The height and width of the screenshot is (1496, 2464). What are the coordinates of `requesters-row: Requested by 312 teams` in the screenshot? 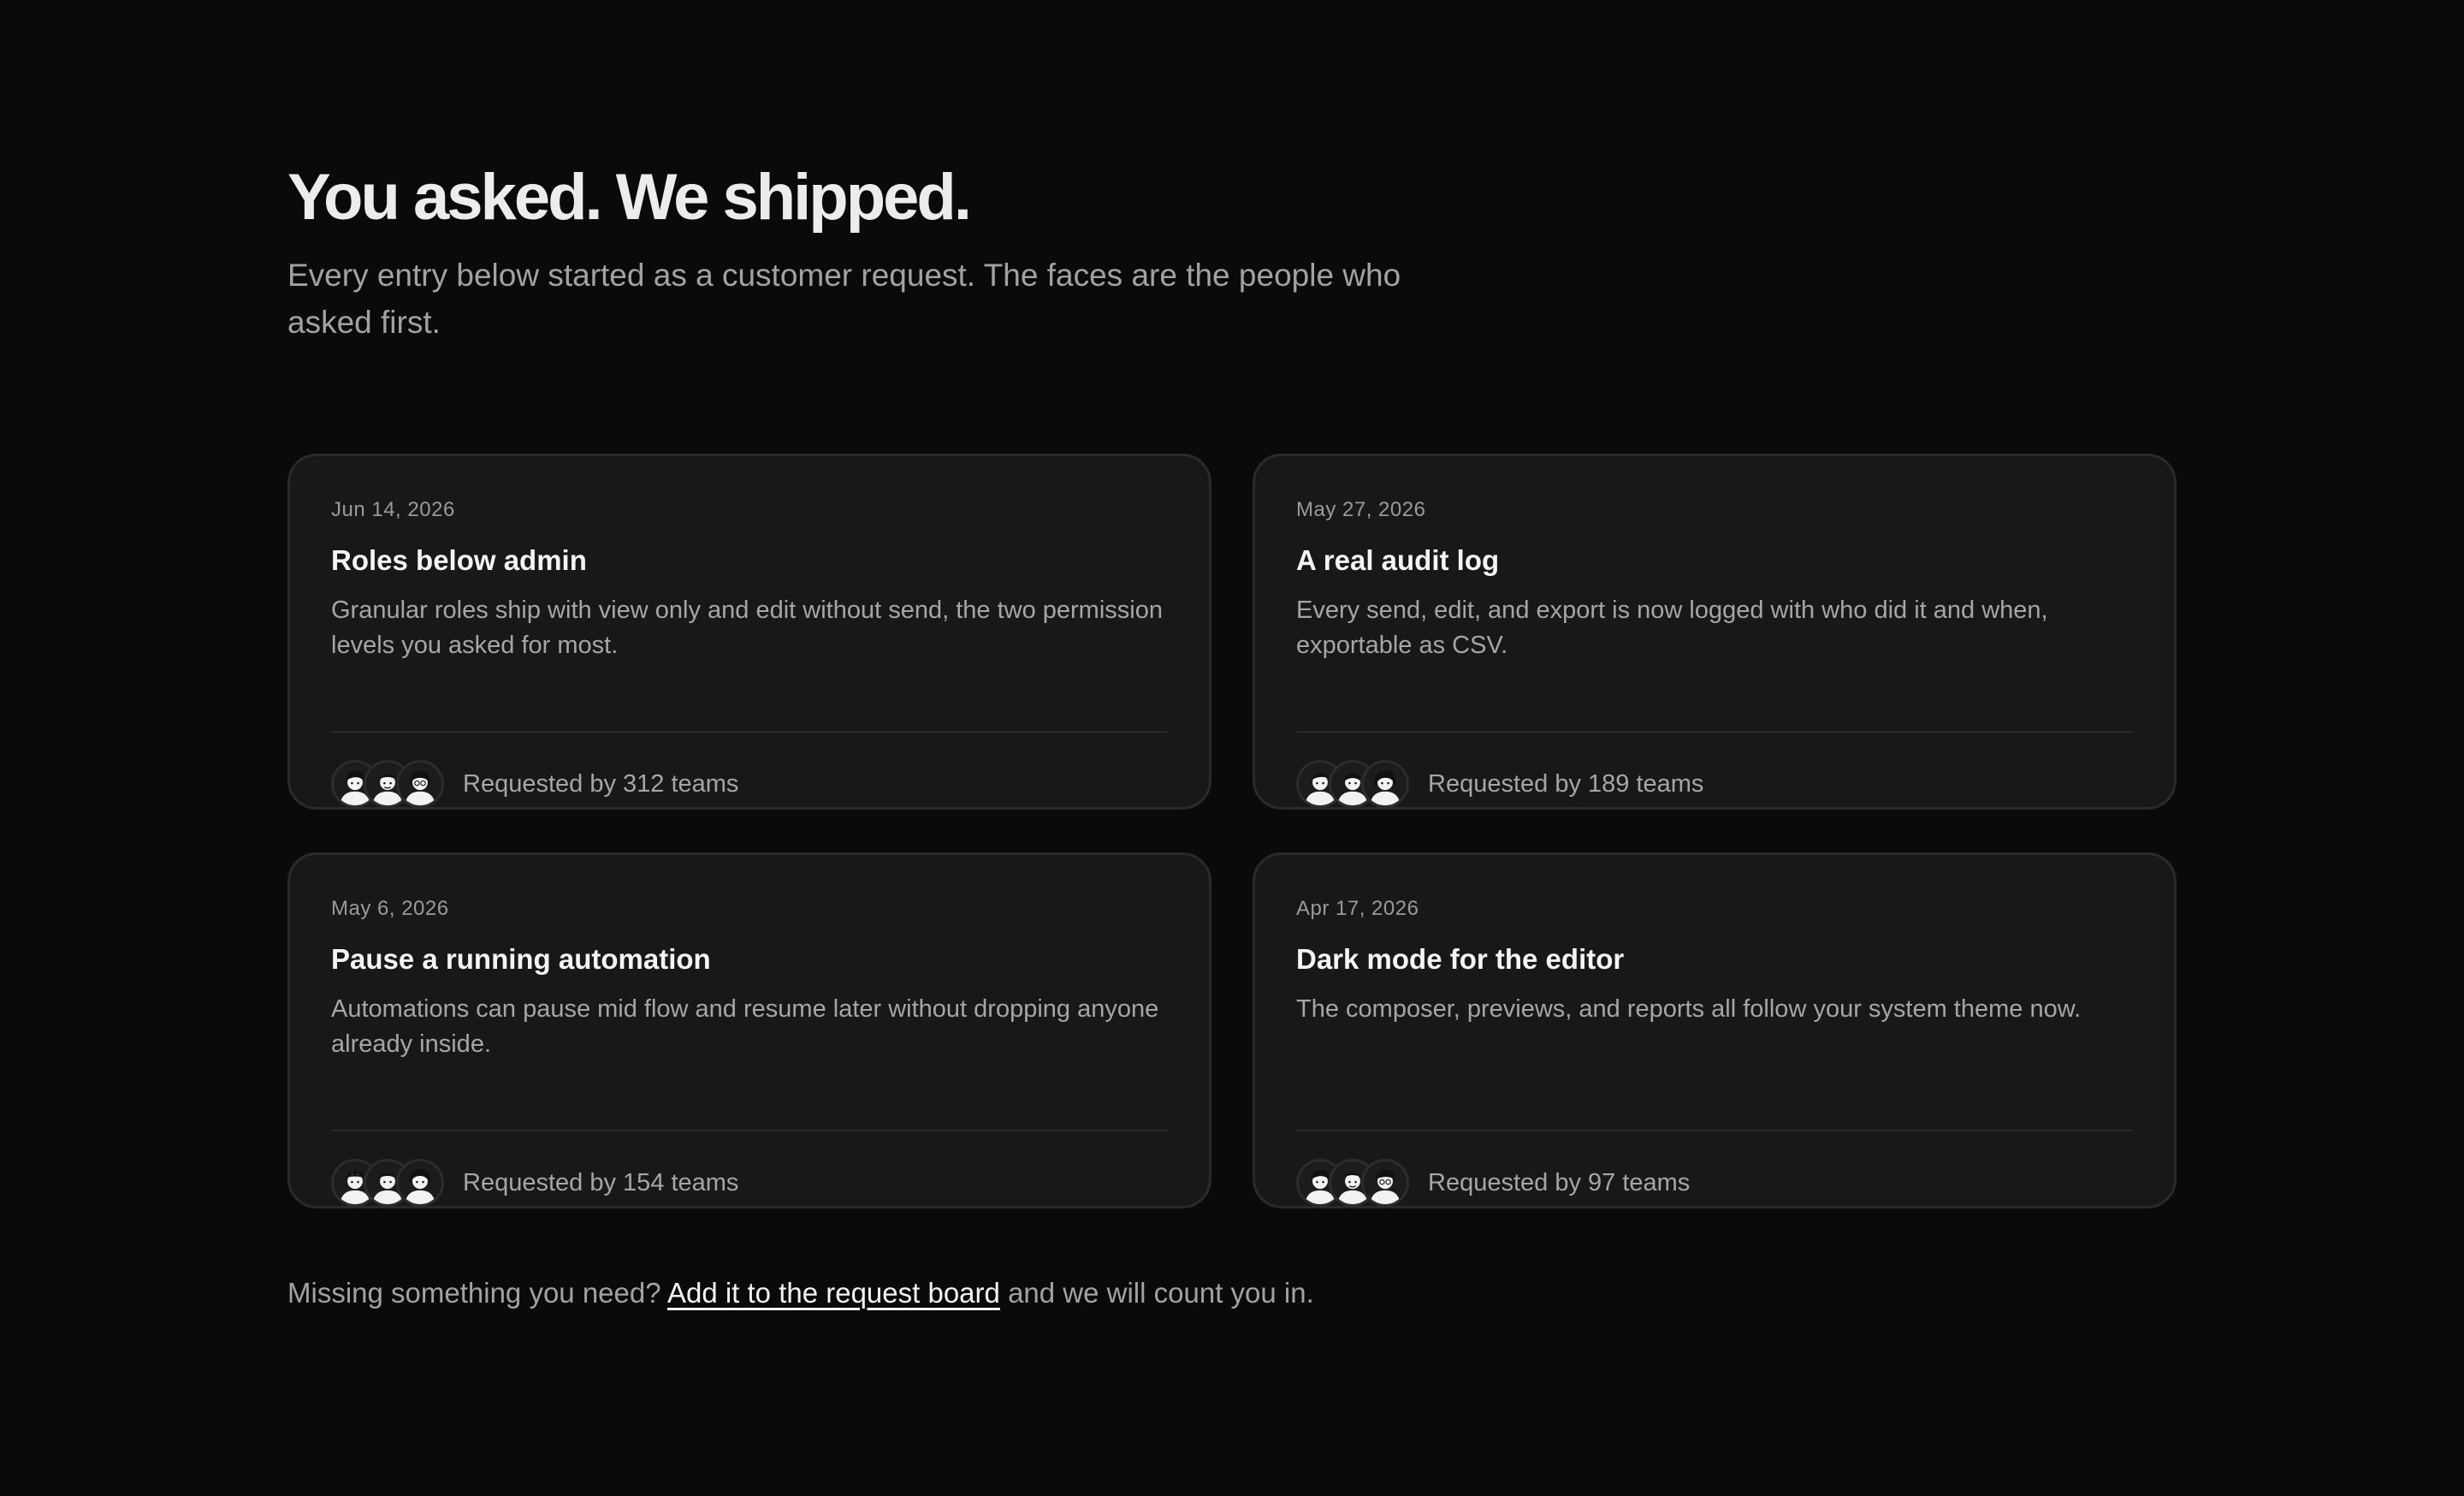 It's located at (534, 783).